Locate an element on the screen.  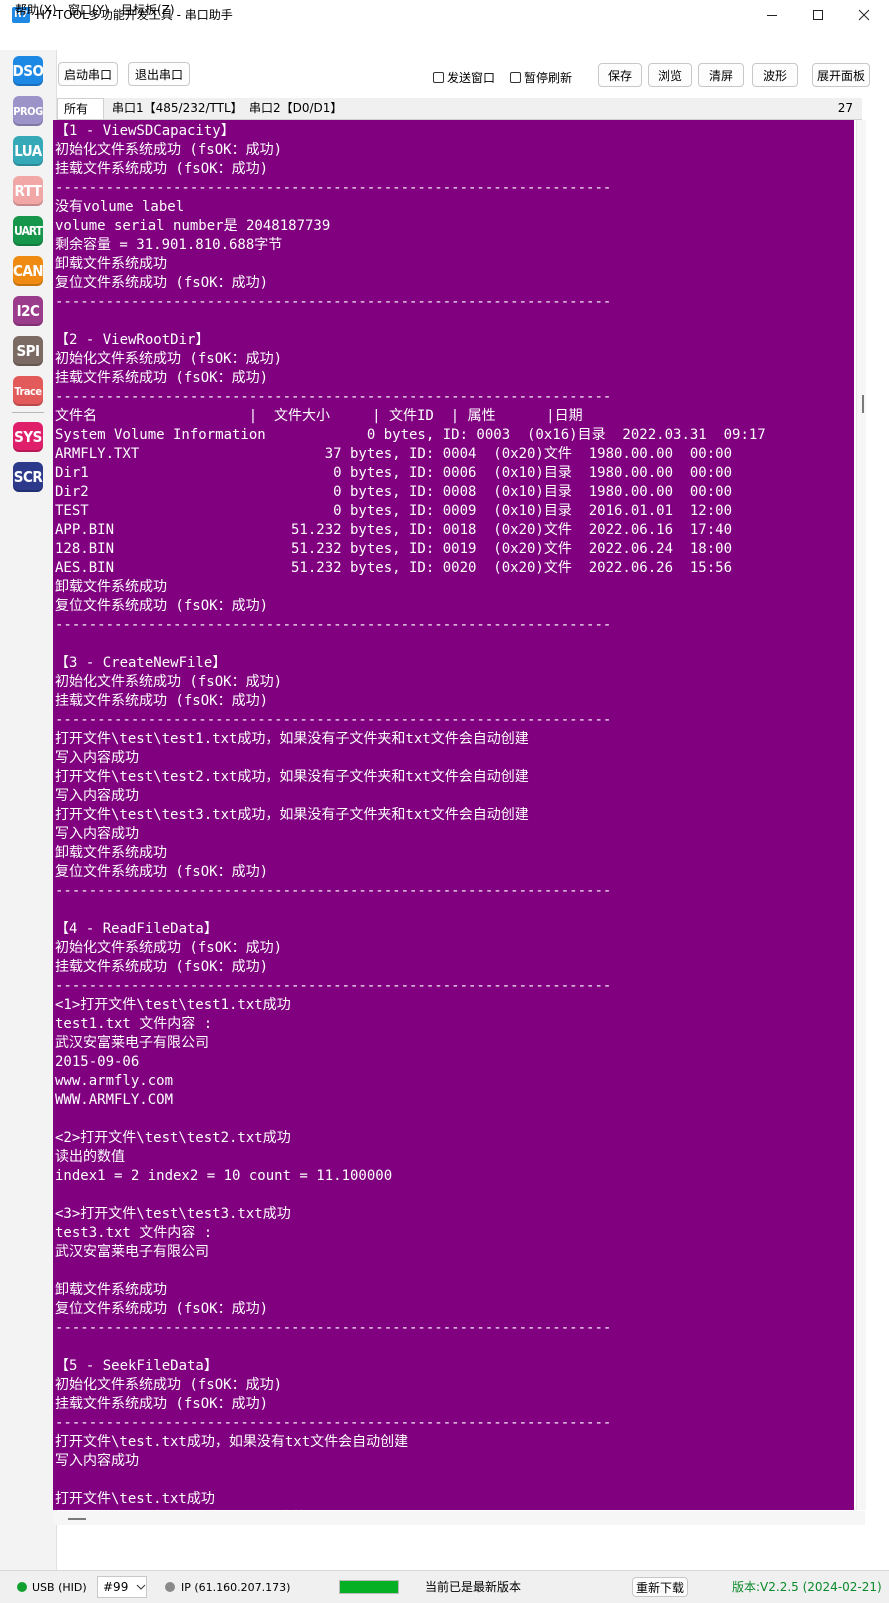
send-window-checkbox: 发送窗口 is located at coordinates (464, 77).